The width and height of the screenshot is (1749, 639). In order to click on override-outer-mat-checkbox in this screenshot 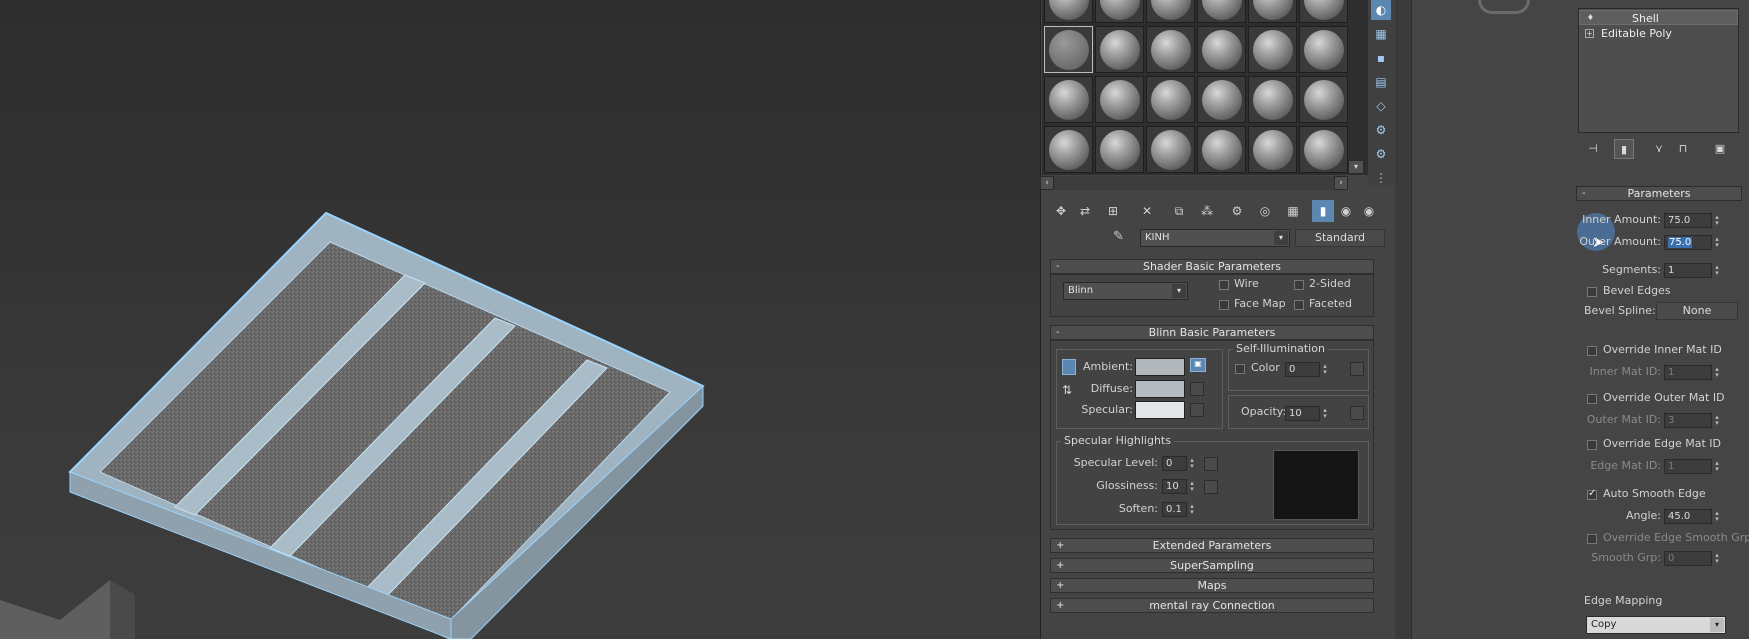, I will do `click(1592, 399)`.